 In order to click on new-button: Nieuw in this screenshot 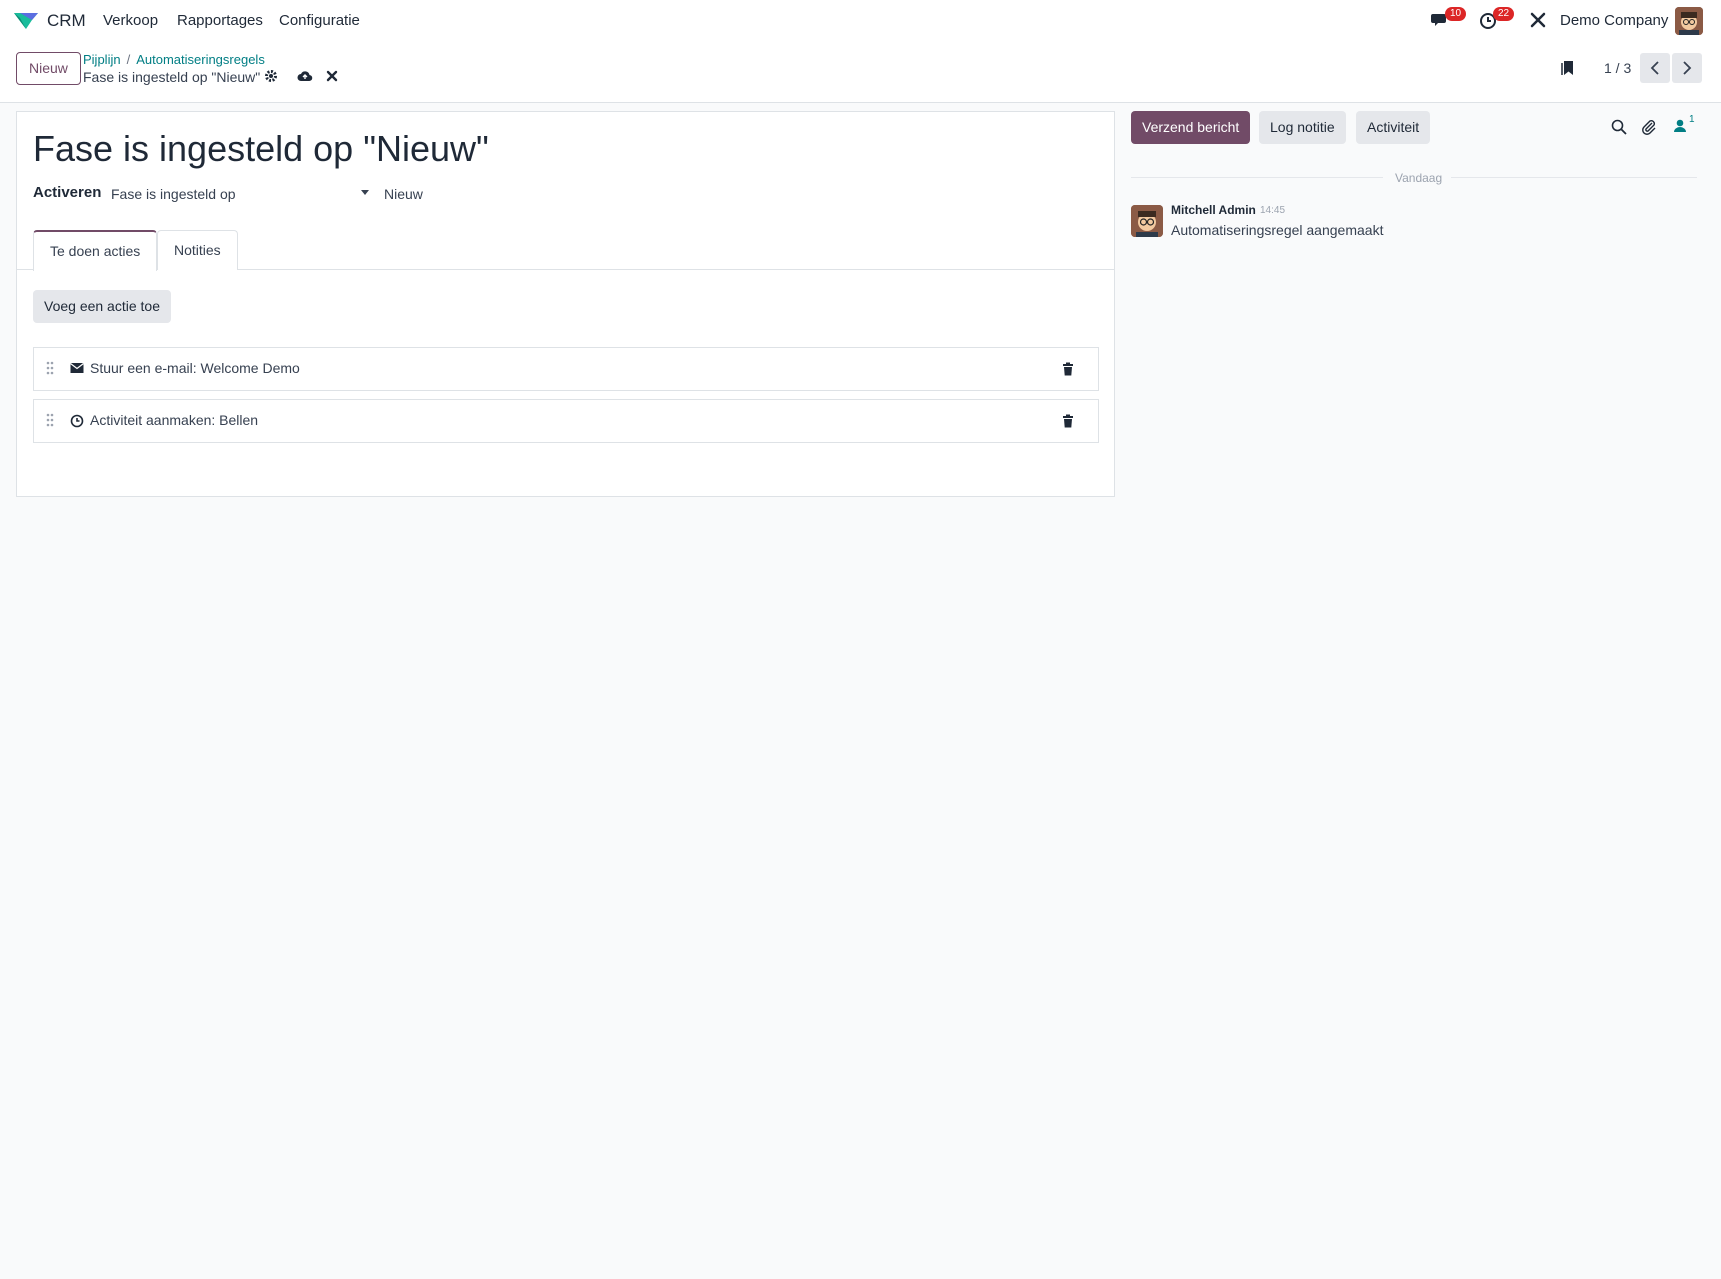, I will do `click(48, 68)`.